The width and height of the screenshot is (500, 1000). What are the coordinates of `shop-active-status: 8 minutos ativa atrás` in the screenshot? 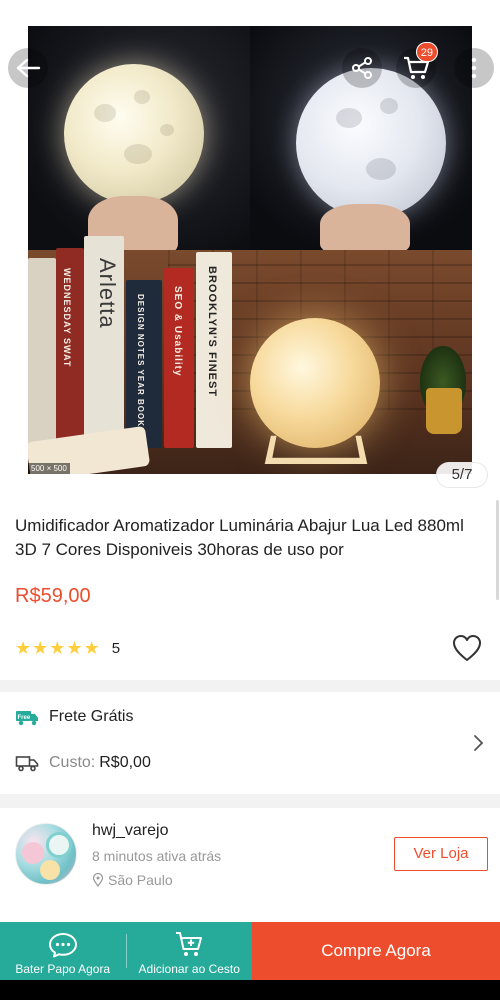 It's located at (157, 856).